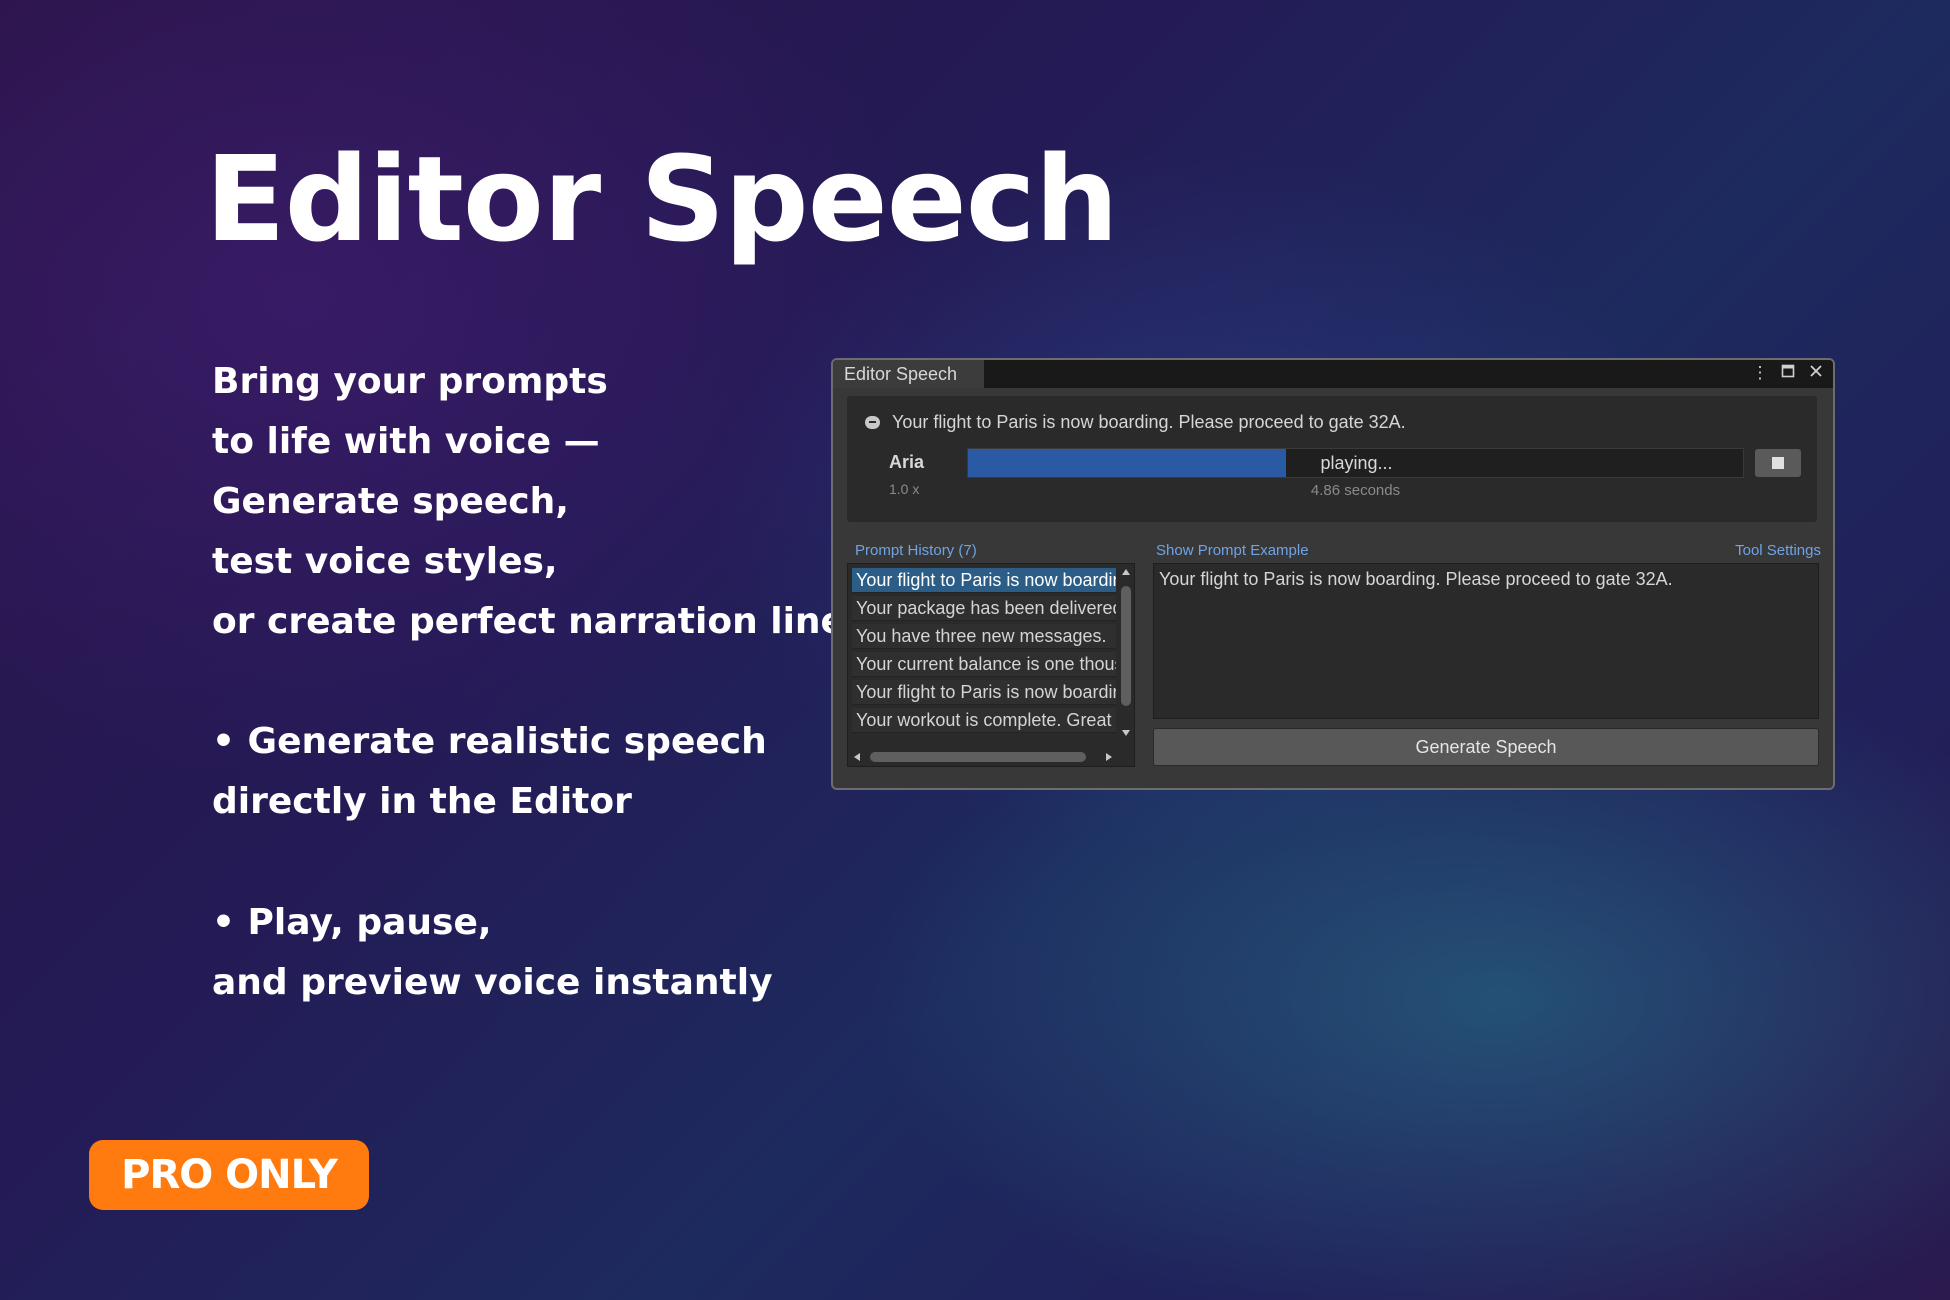 The width and height of the screenshot is (1950, 1300). I want to click on page-title: Editor Speech, so click(662, 199).